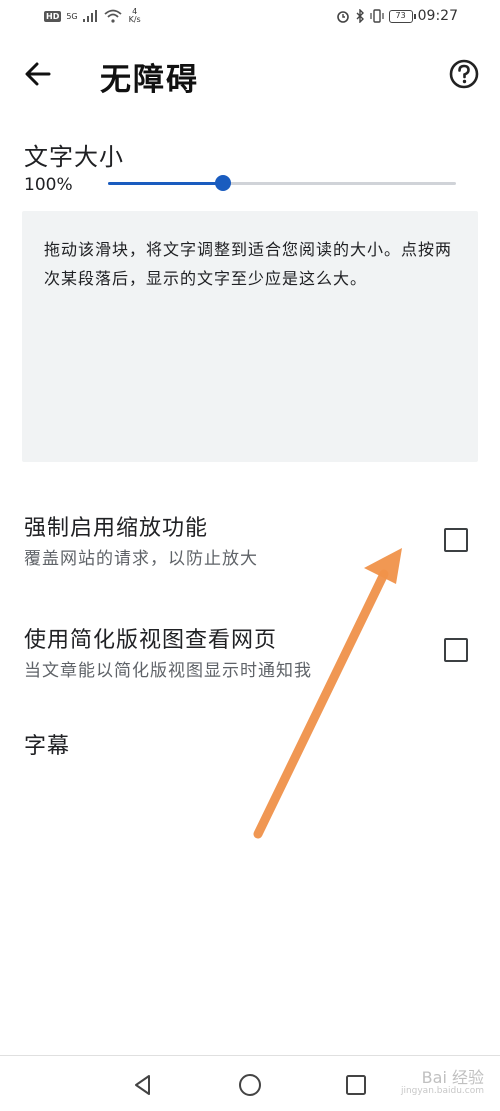 The image size is (500, 1111). I want to click on page-title: 无障碍, so click(149, 80).